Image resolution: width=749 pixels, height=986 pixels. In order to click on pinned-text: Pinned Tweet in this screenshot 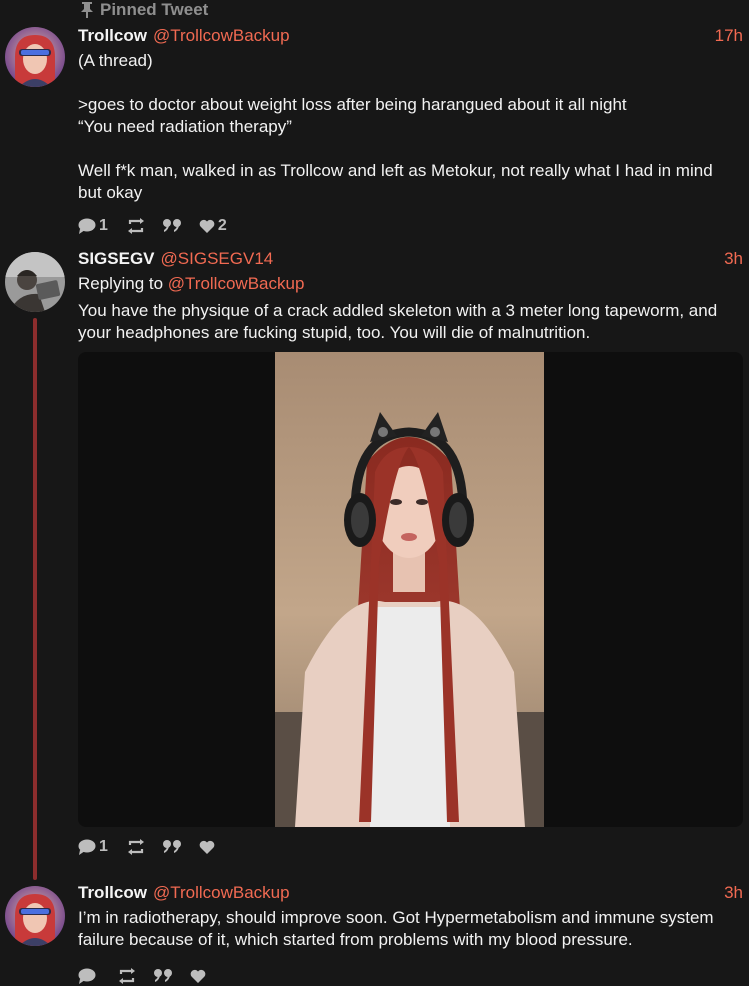, I will do `click(154, 9)`.